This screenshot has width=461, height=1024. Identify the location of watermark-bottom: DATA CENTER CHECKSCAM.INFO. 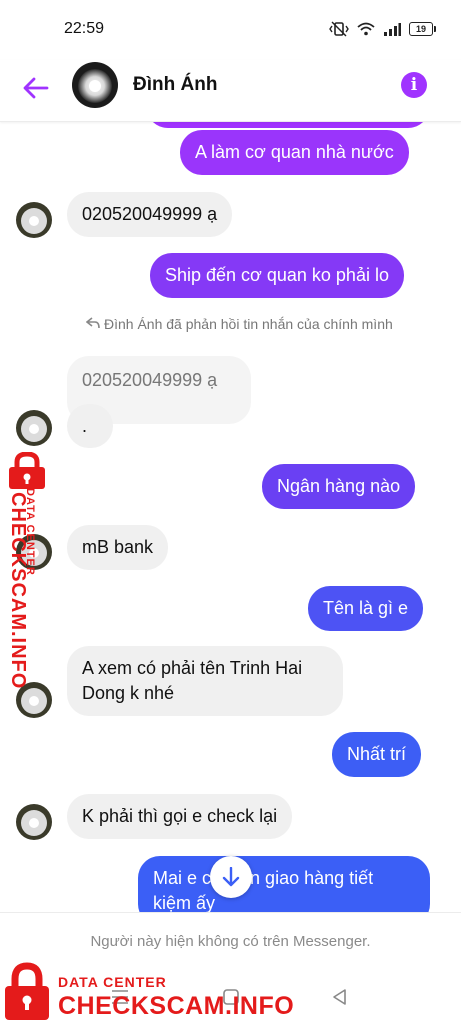
(152, 991).